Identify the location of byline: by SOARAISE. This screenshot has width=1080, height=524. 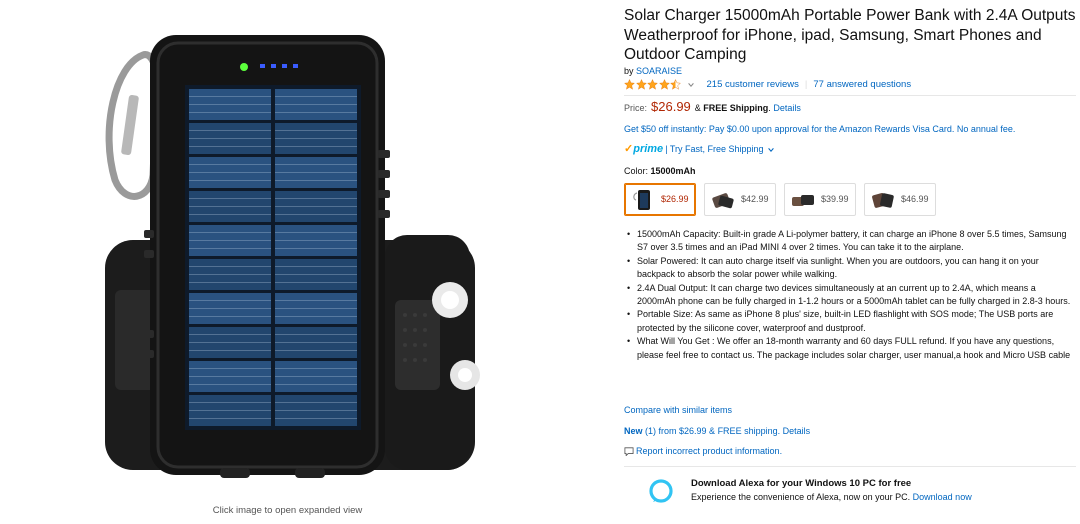
(653, 72).